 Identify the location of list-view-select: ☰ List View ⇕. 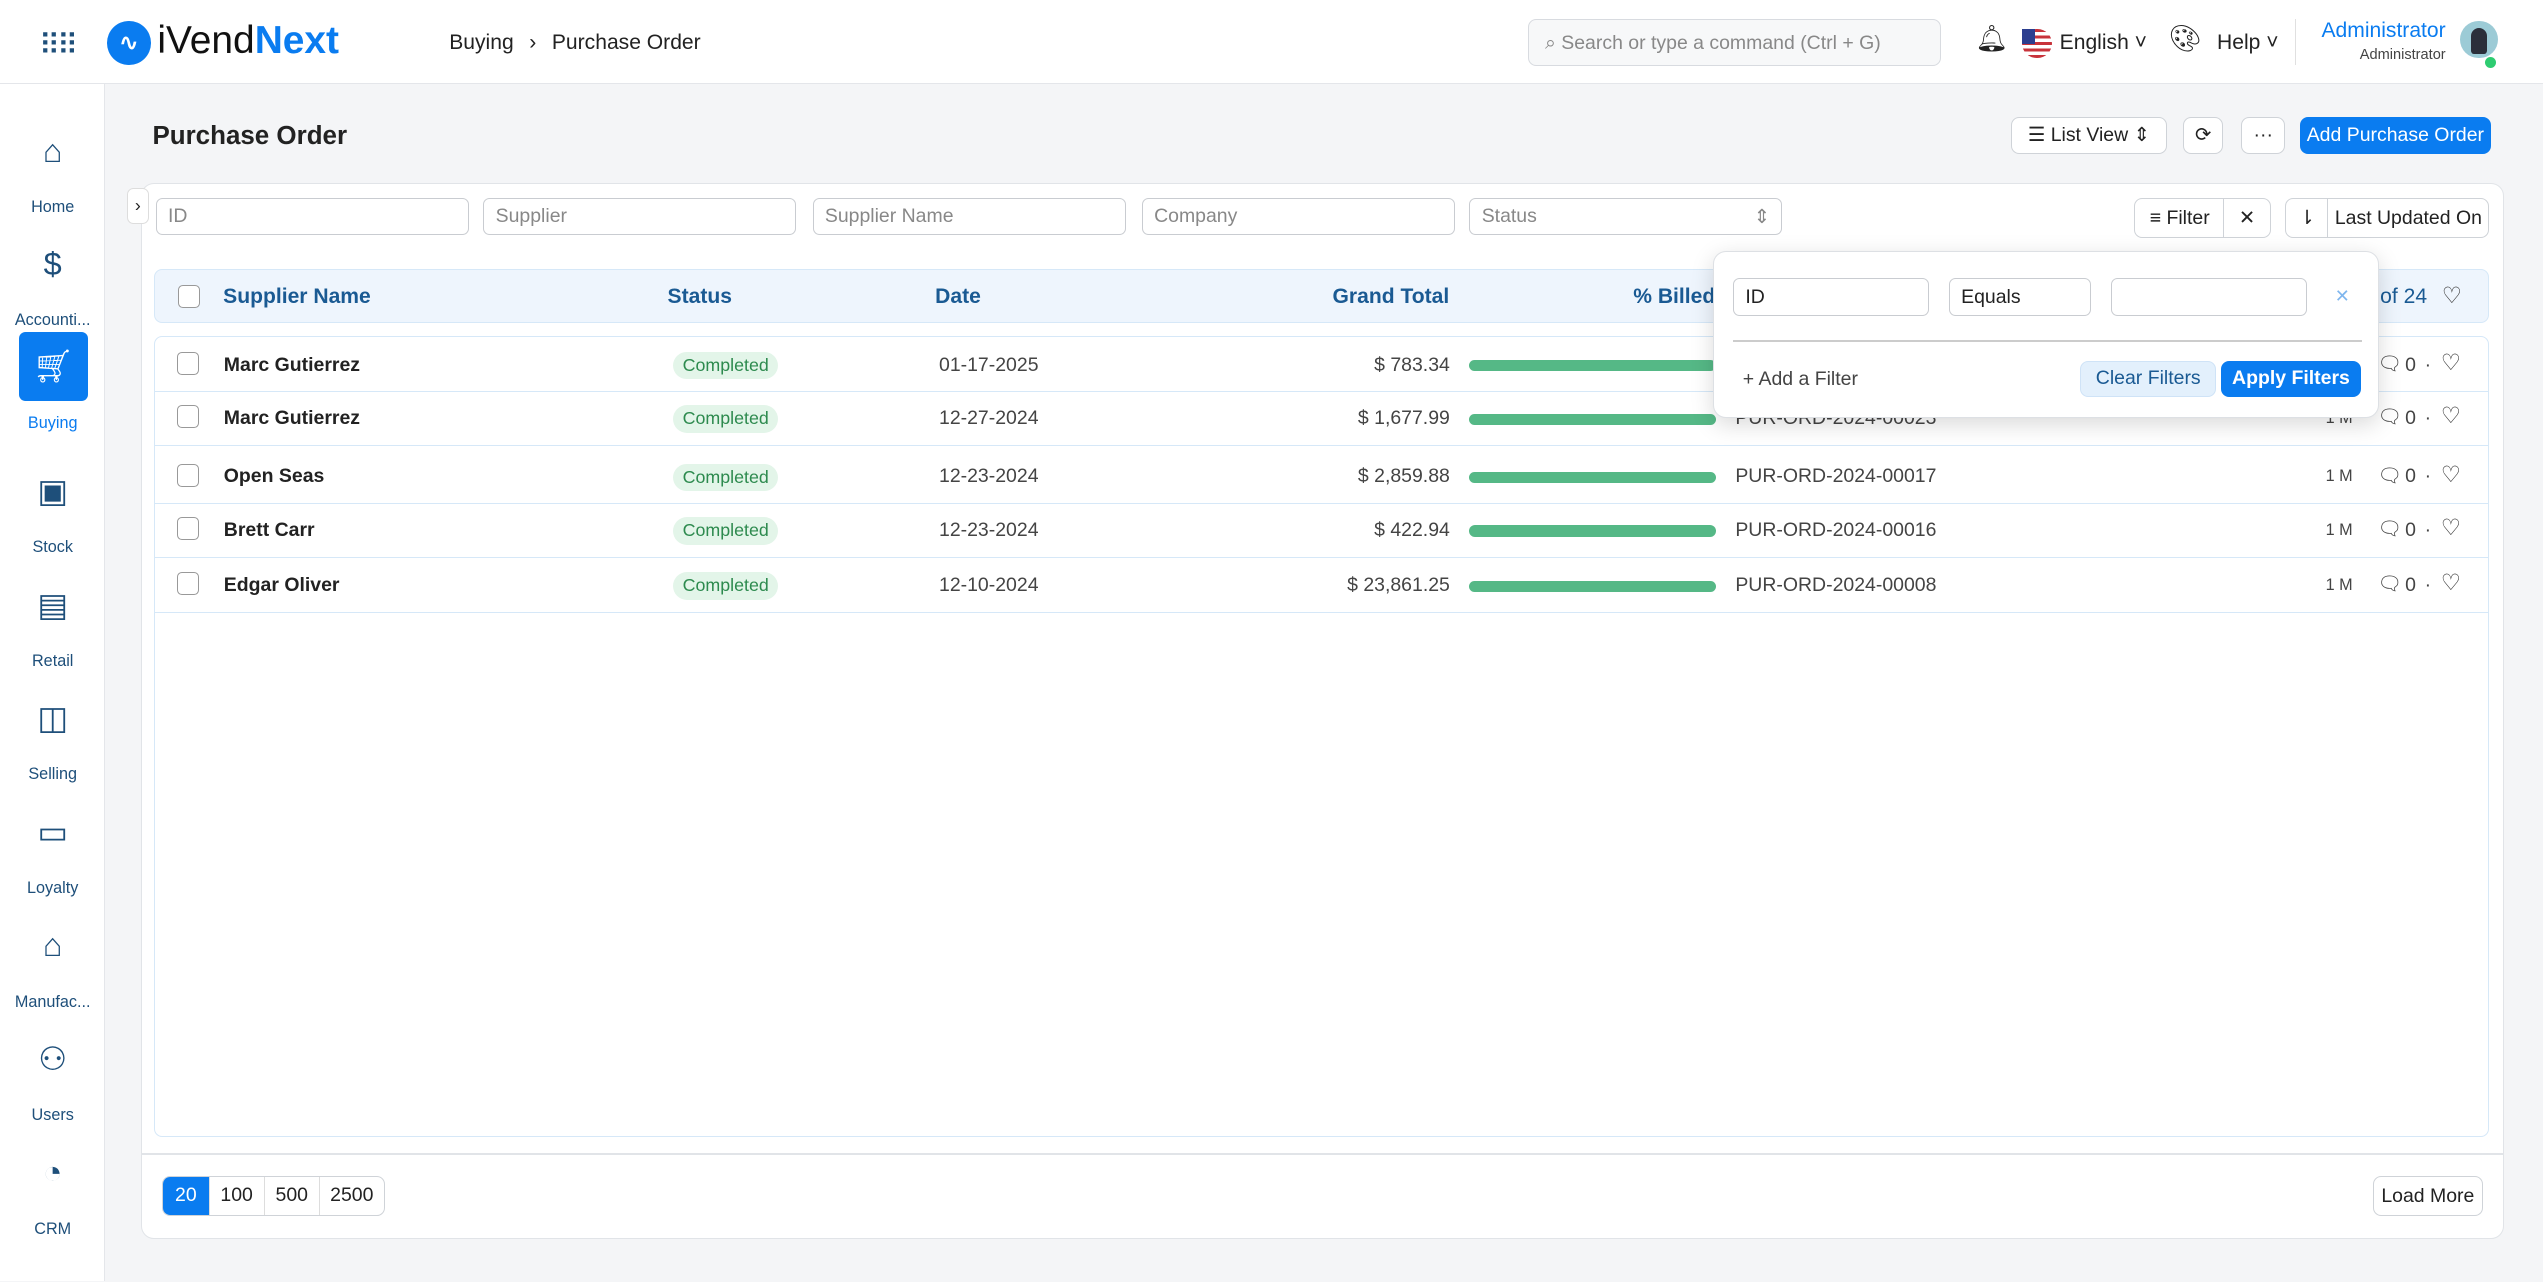
(2089, 135).